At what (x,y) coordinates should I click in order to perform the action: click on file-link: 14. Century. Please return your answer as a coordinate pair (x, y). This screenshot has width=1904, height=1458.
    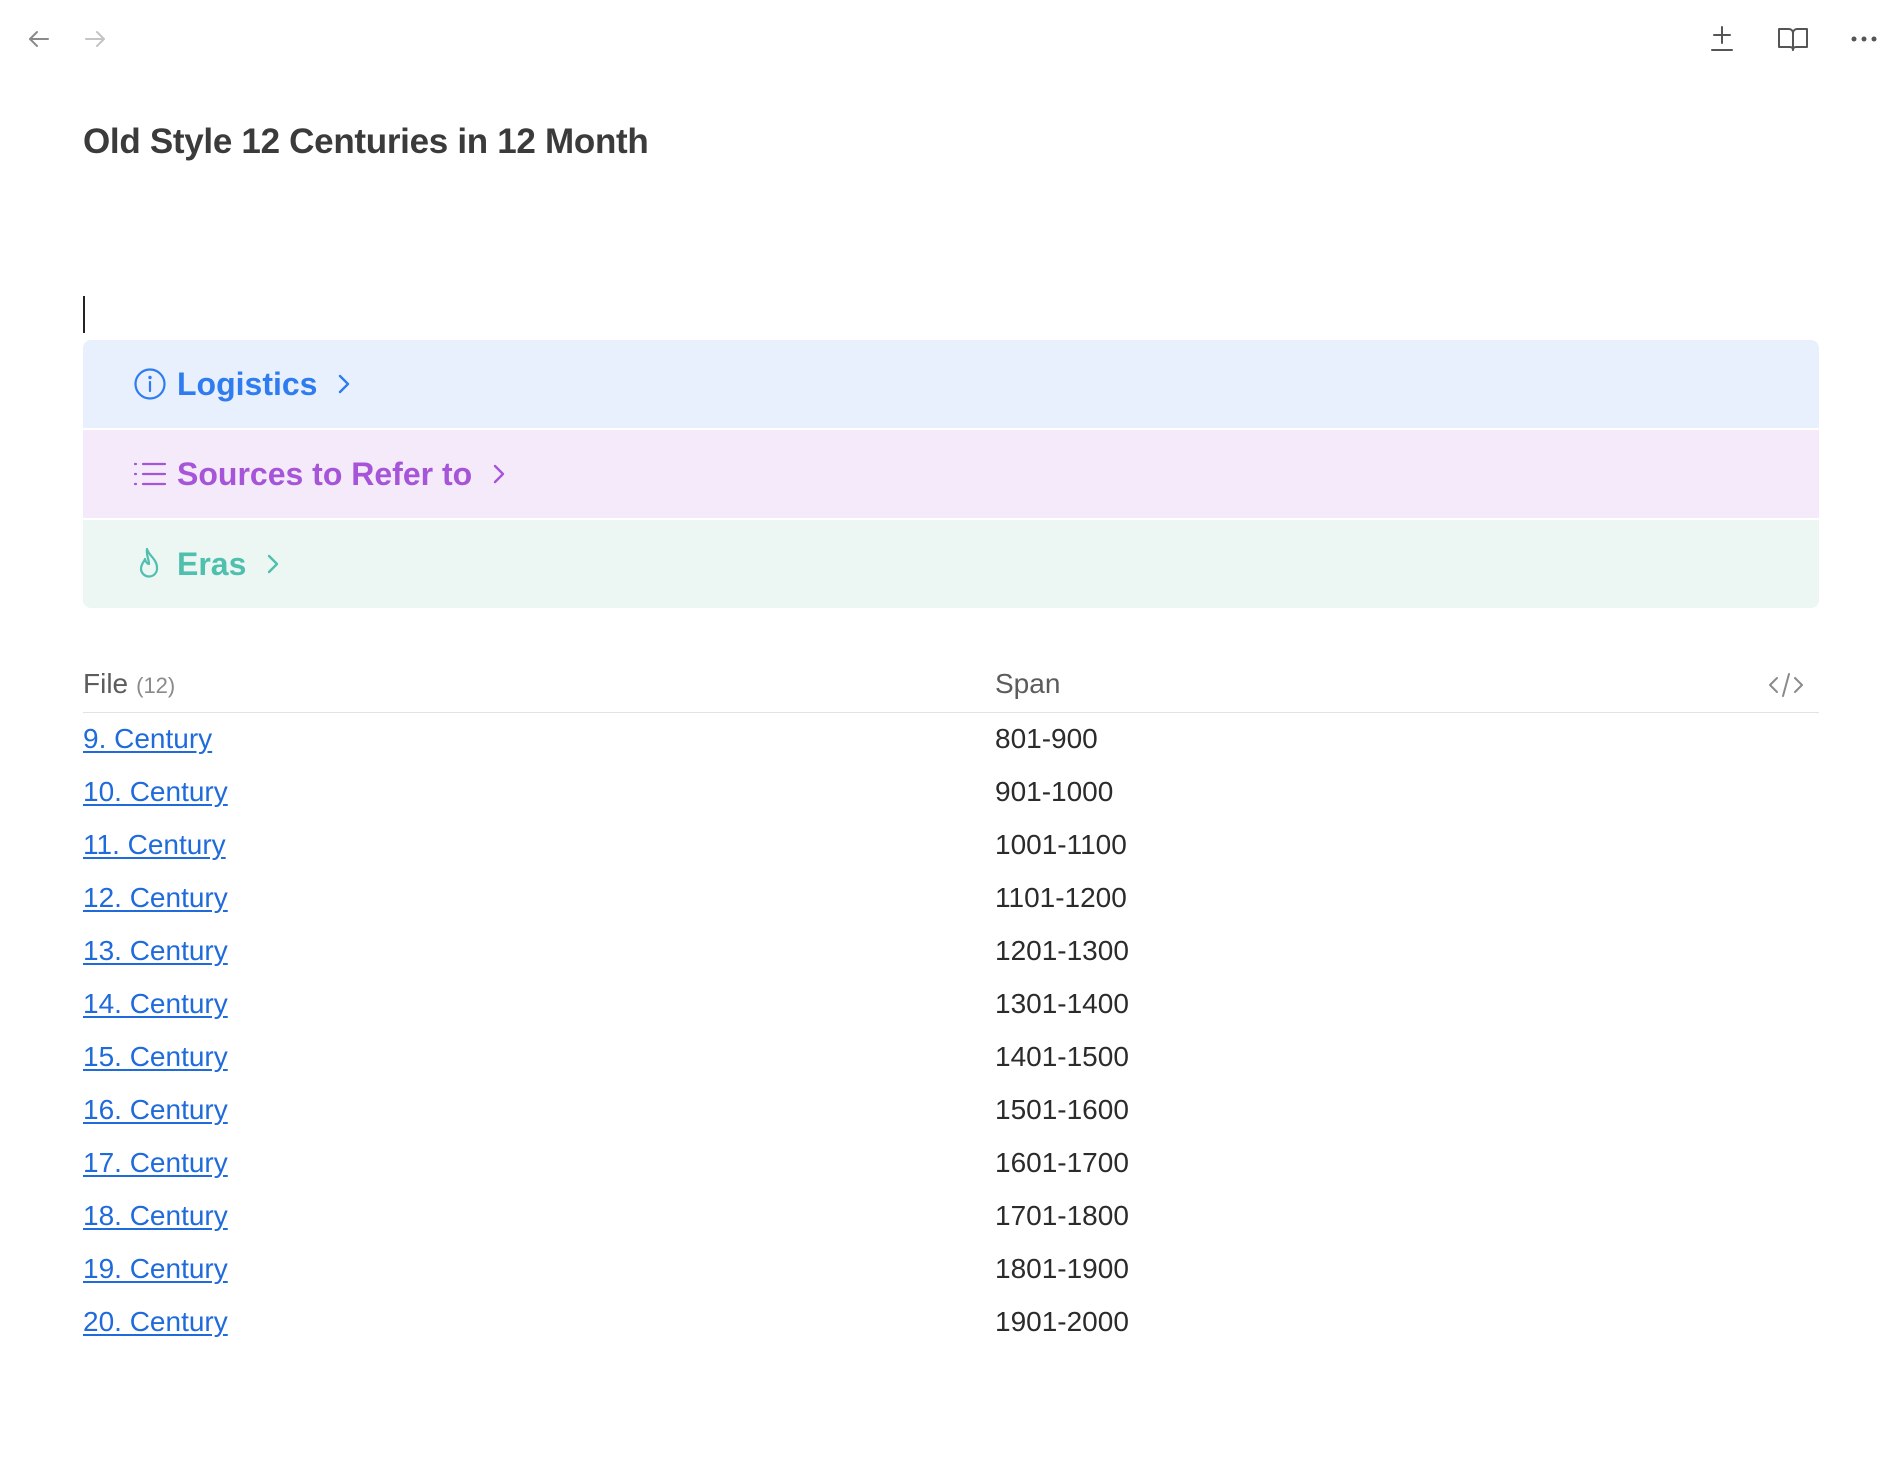
    Looking at the image, I should click on (155, 1004).